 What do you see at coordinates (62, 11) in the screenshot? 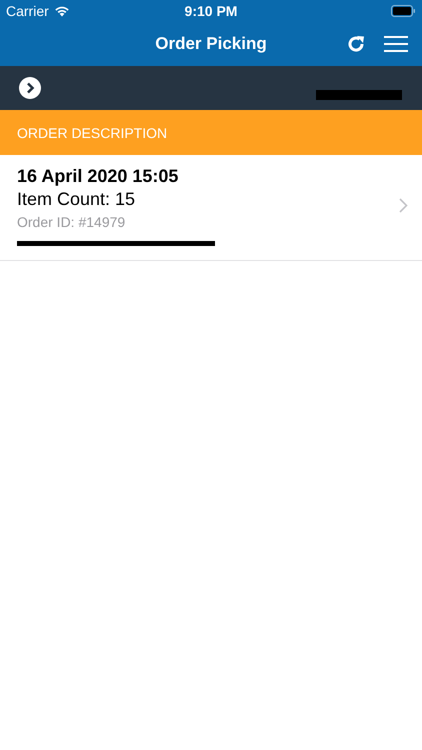
I see `wifi-icon` at bounding box center [62, 11].